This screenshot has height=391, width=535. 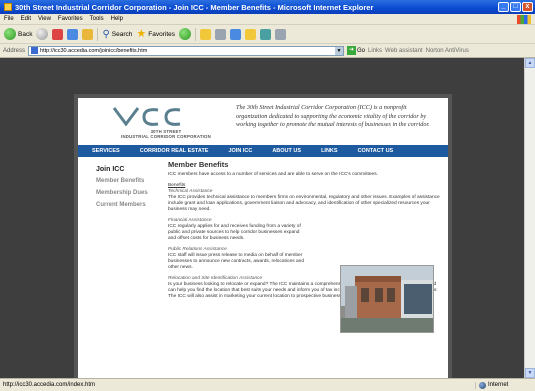 What do you see at coordinates (376, 151) in the screenshot?
I see `nav-contact-us: CONTACT US` at bounding box center [376, 151].